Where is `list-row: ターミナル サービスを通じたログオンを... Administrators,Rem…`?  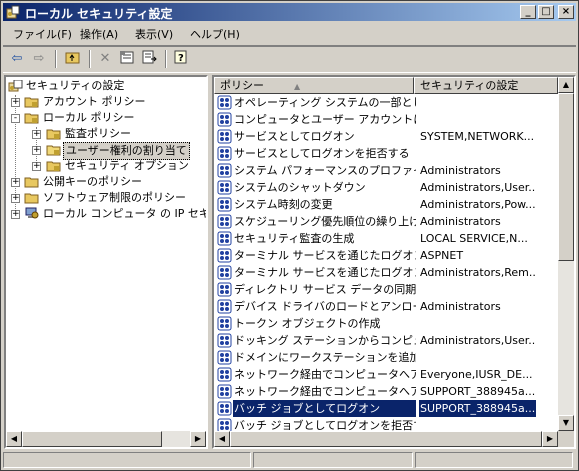
list-row: ターミナル サービスを通じたログオンを... Administrators,Rem… is located at coordinates (385, 272).